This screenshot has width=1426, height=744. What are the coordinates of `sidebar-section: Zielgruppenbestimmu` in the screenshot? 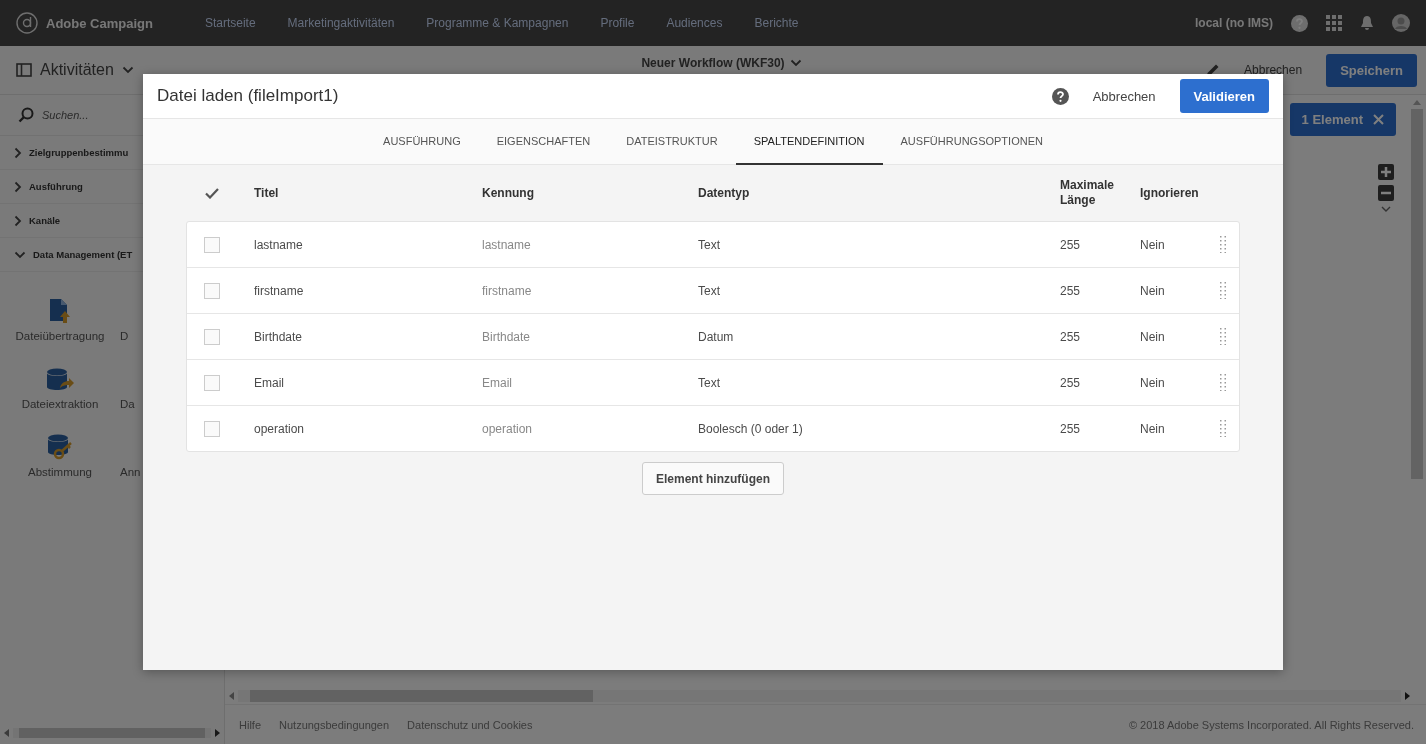 It's located at (71, 152).